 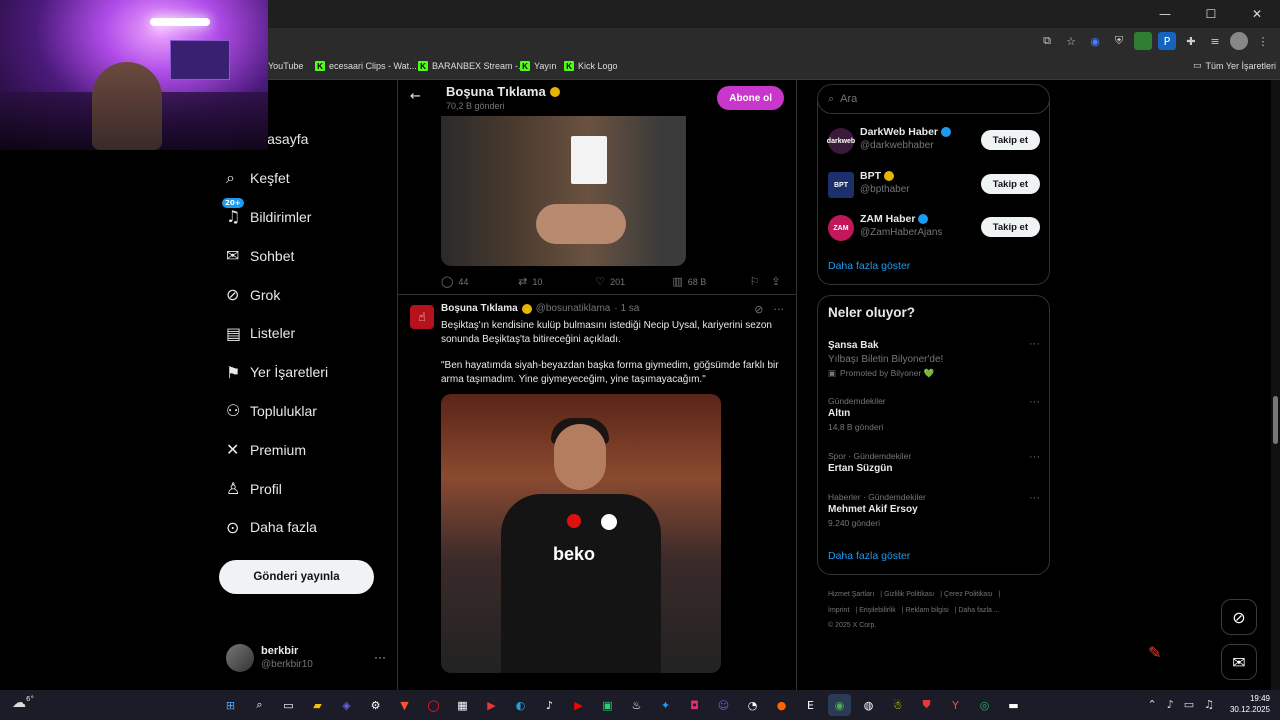 I want to click on app-dark-icon: ▬, so click(x=1013, y=705).